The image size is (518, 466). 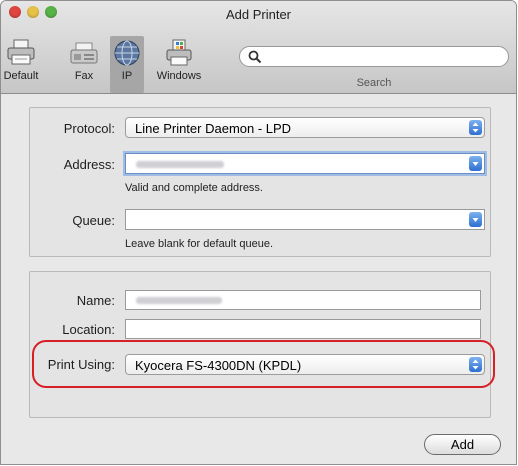 What do you see at coordinates (84, 53) in the screenshot?
I see `fax-icon` at bounding box center [84, 53].